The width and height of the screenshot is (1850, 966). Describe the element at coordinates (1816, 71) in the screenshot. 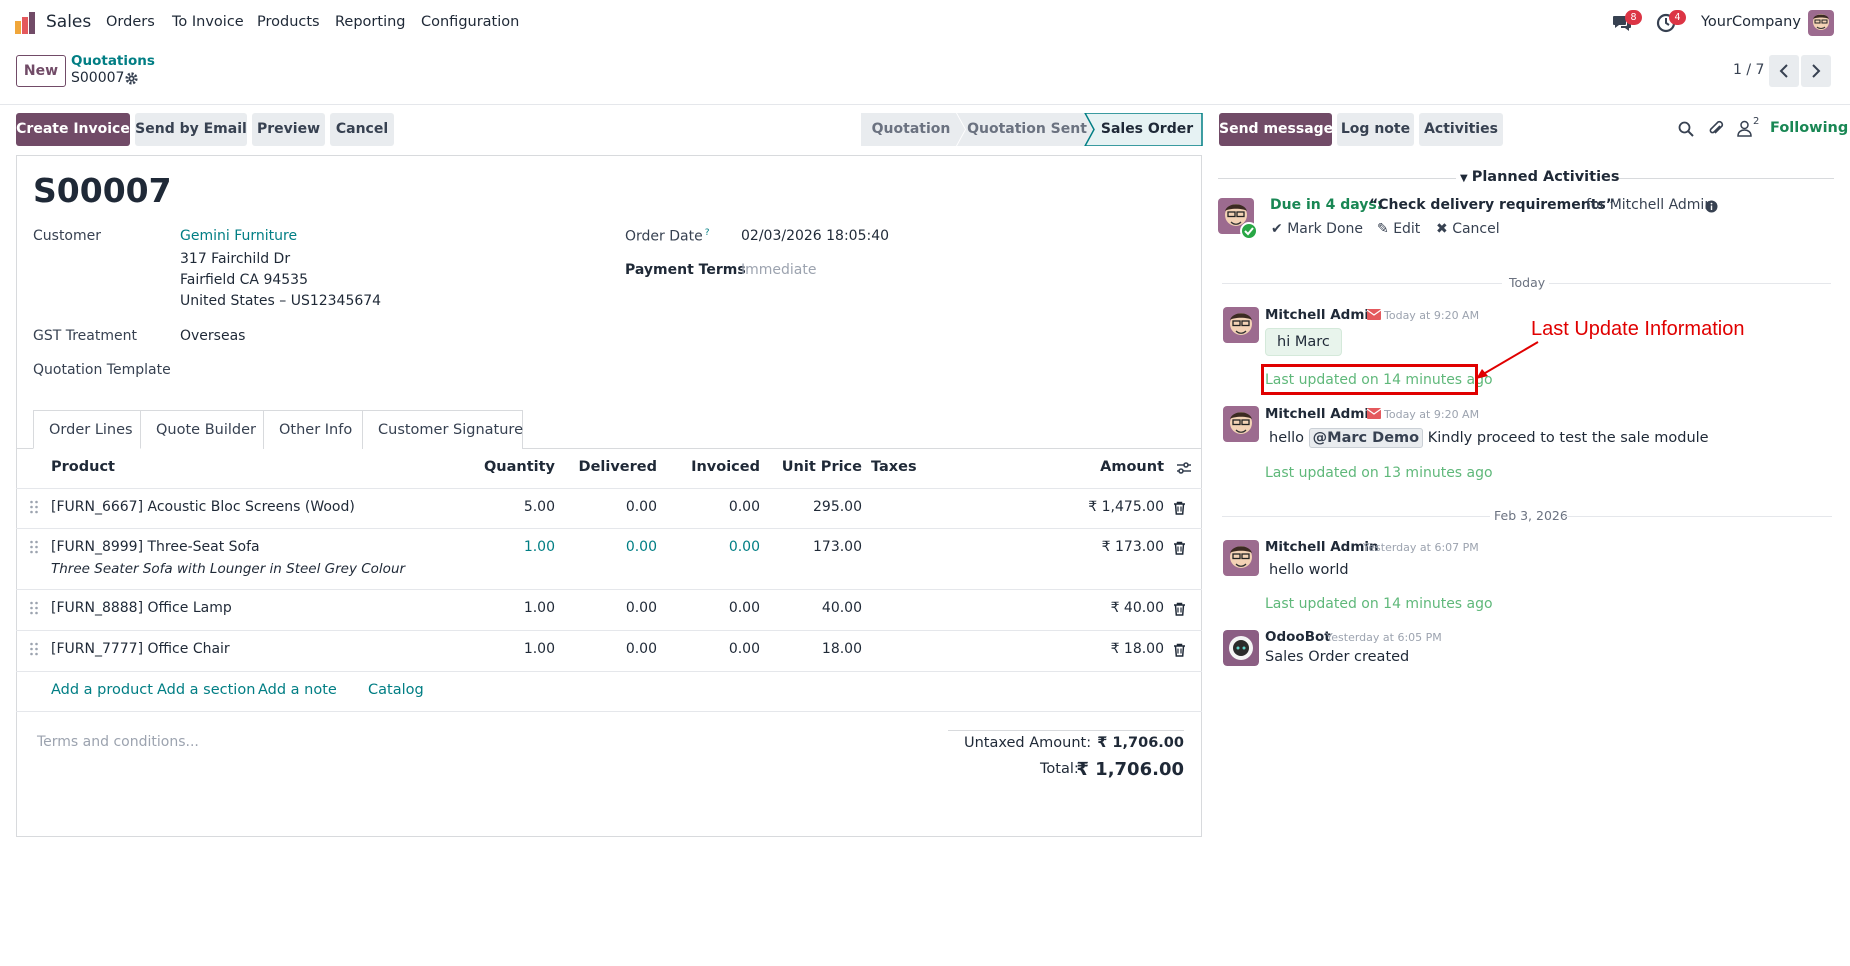

I see `pager-next-button` at that location.